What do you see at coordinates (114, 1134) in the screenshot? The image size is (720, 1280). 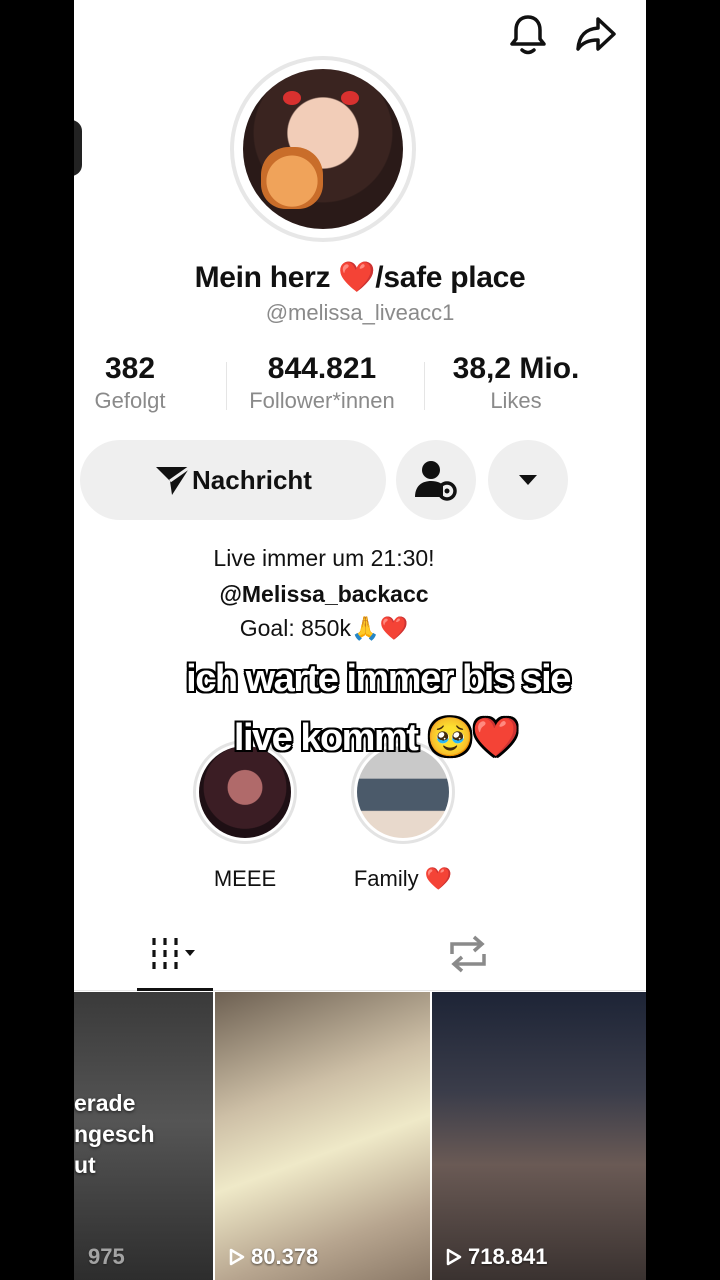 I see `video-caption: erade ngesch ut` at bounding box center [114, 1134].